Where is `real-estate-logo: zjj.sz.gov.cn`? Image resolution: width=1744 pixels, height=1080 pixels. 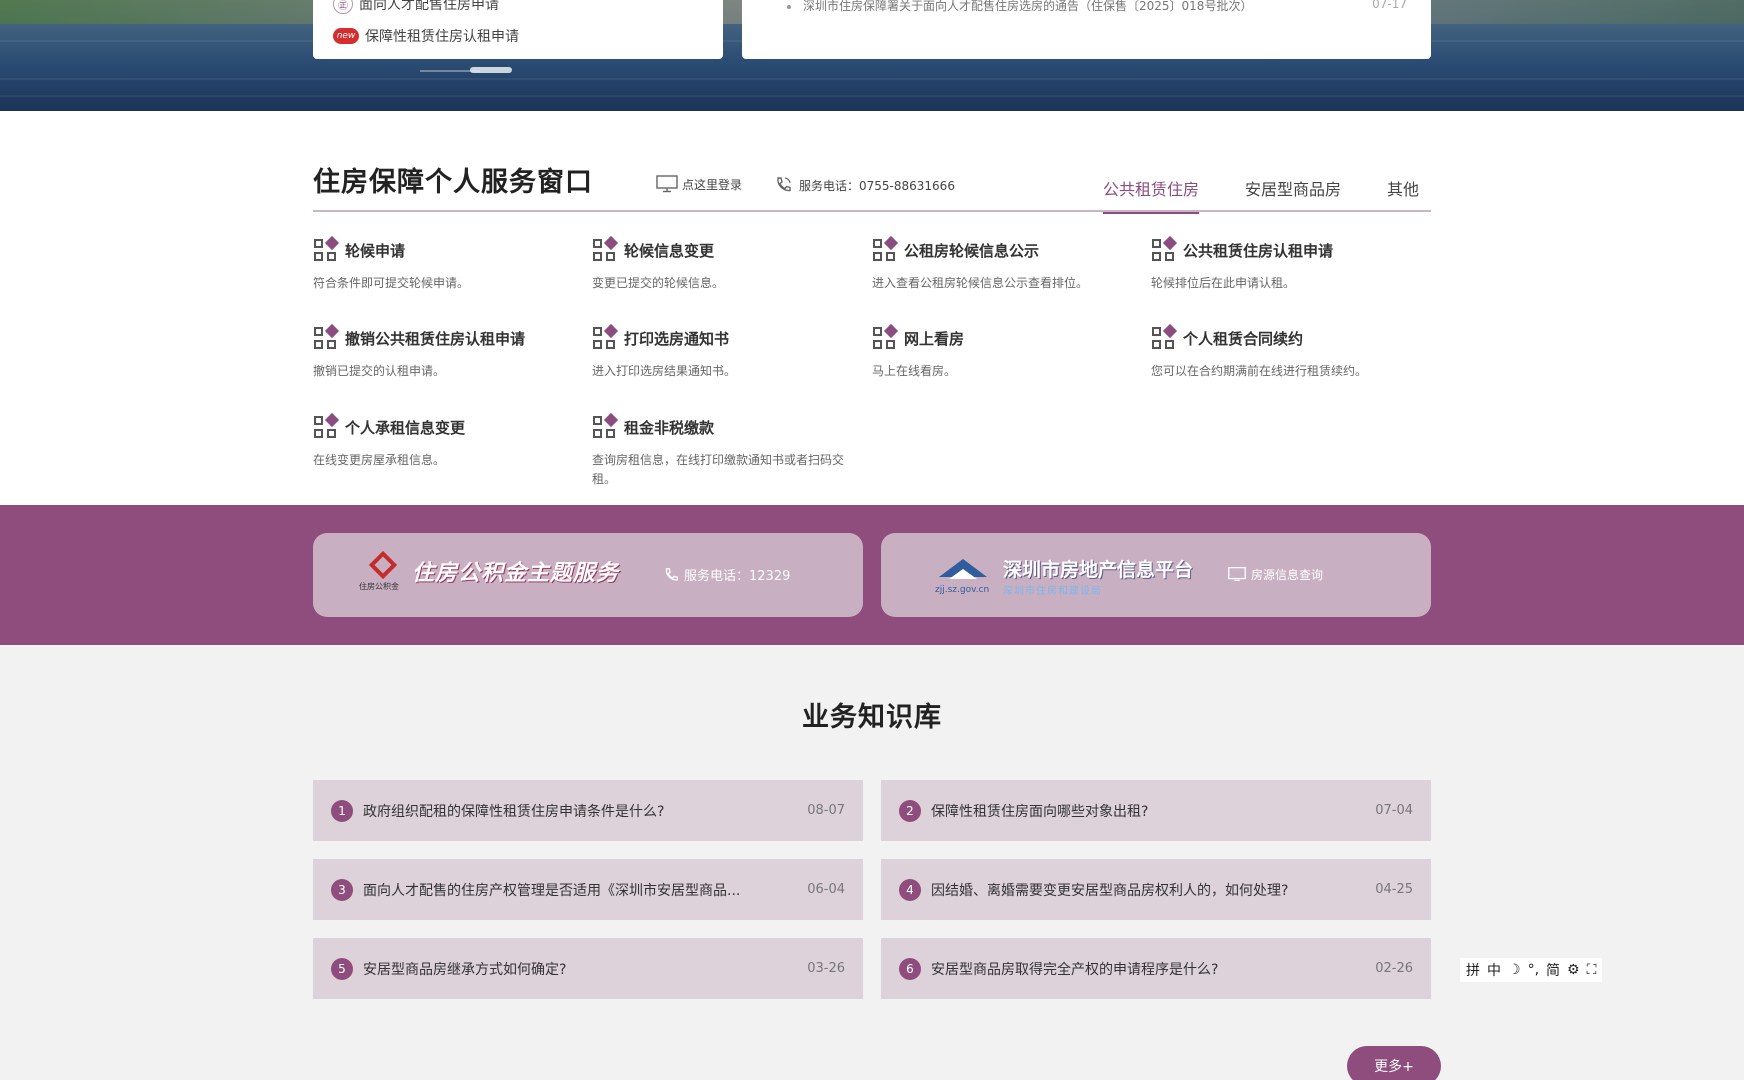 real-estate-logo: zjj.sz.gov.cn is located at coordinates (964, 579).